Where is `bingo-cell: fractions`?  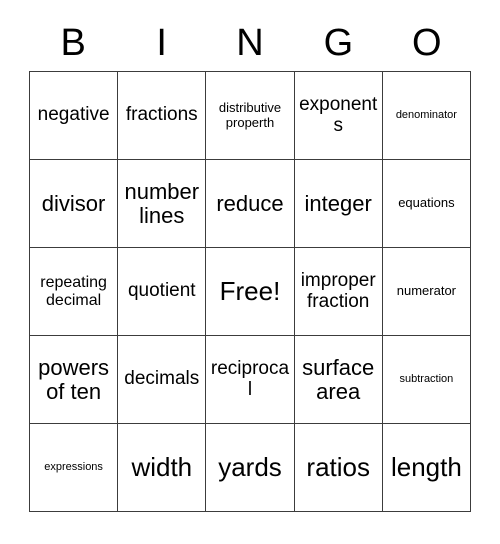 bingo-cell: fractions is located at coordinates (162, 116).